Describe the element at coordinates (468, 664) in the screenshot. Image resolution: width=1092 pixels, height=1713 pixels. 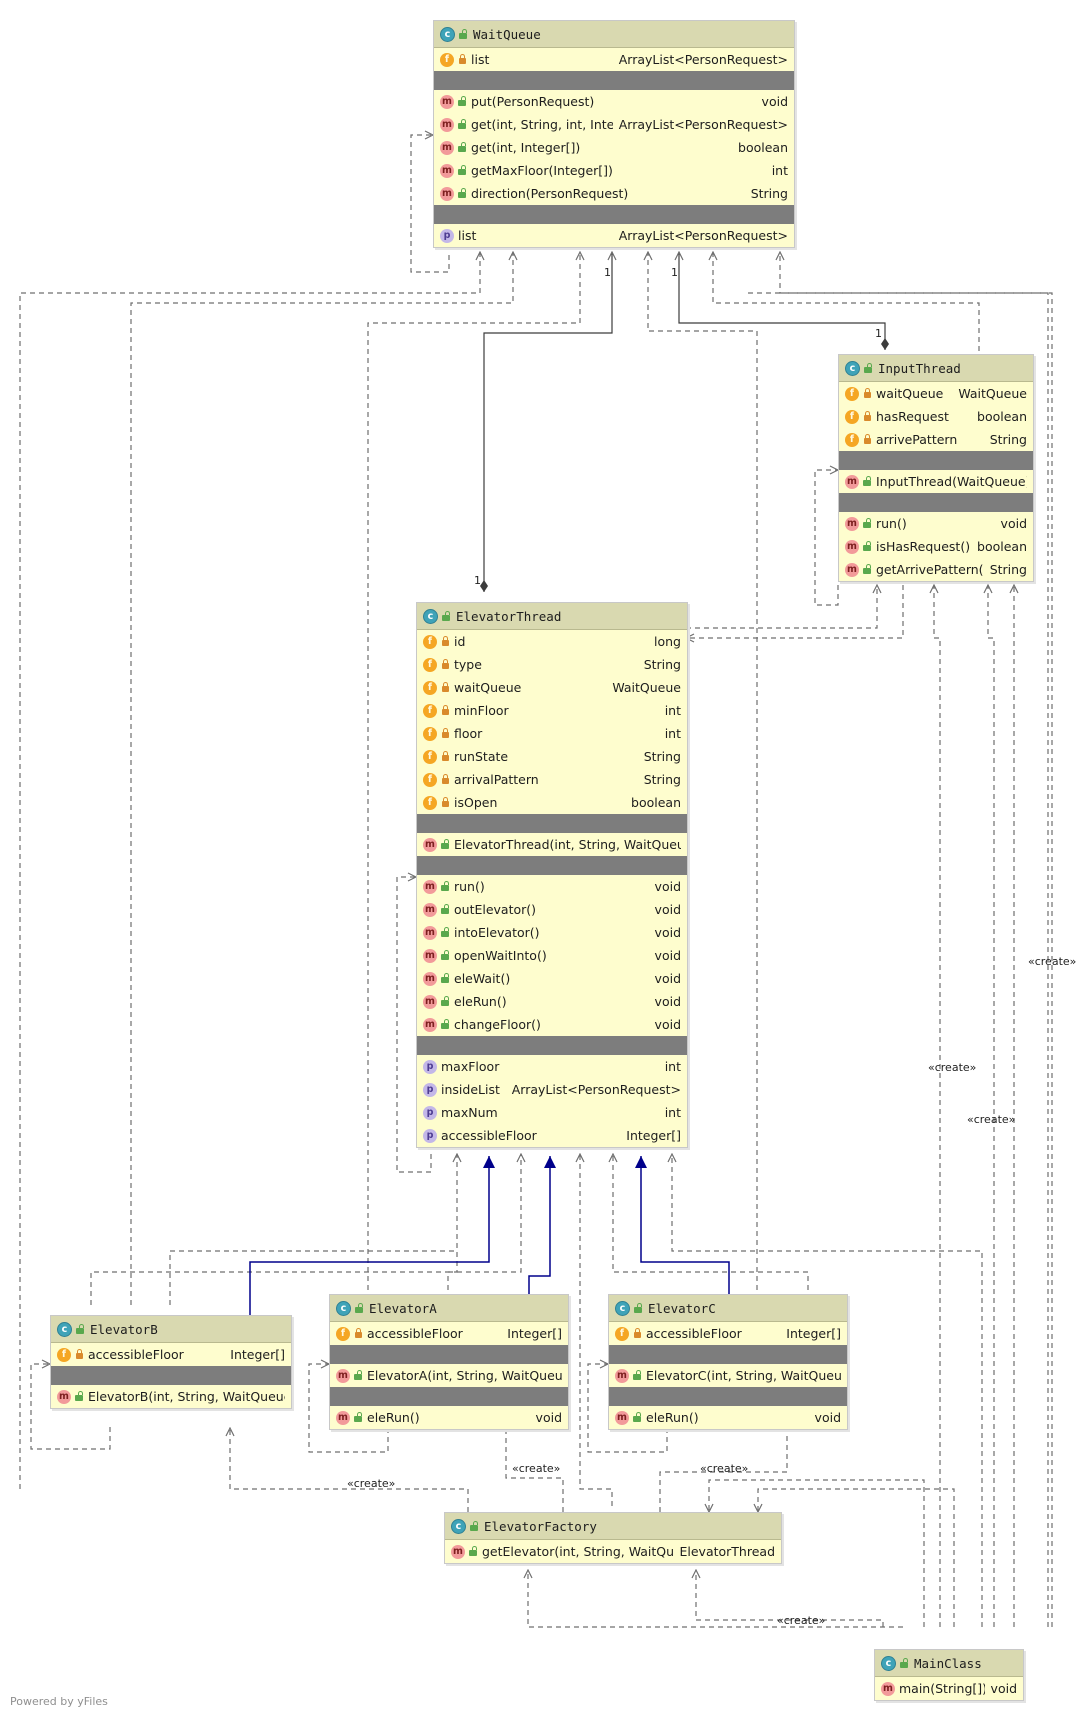
I see `member-name: type` at that location.